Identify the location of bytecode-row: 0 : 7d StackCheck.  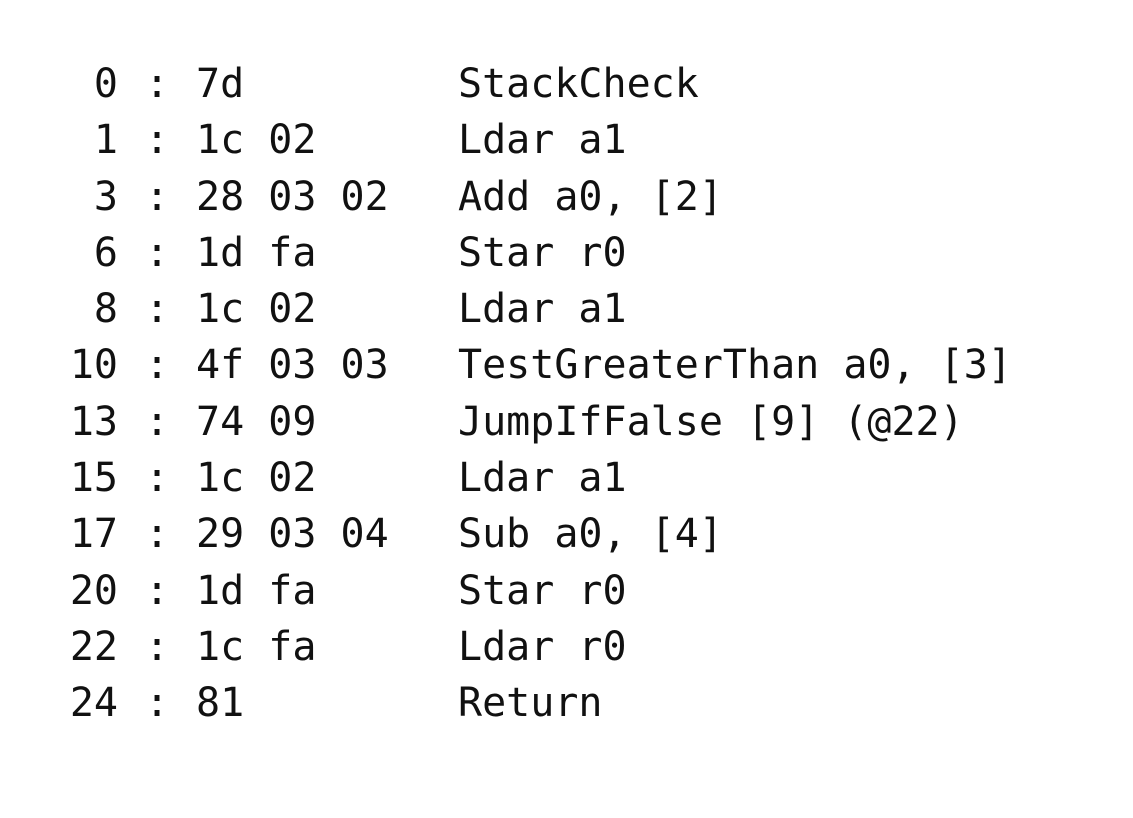
(580, 84).